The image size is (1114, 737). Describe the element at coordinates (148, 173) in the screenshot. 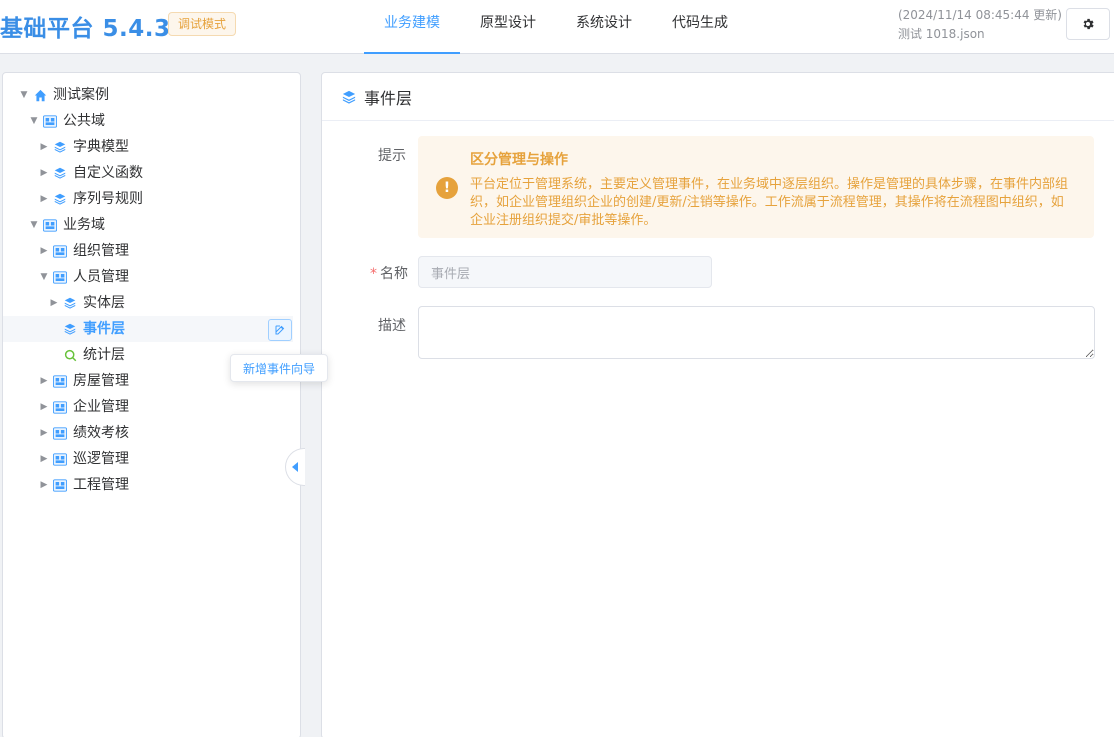

I see `tree-node: ▶ 自定义函数` at that location.